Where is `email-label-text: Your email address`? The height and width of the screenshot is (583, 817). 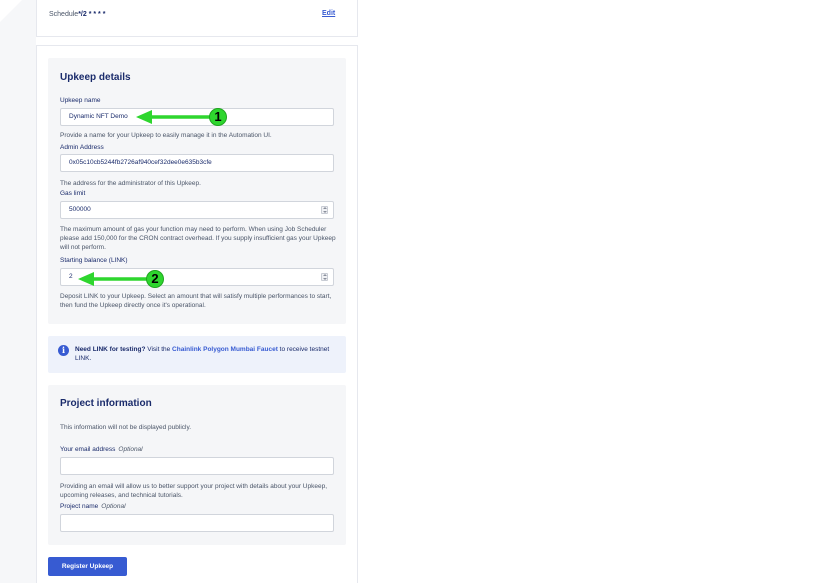 email-label-text: Your email address is located at coordinates (88, 449).